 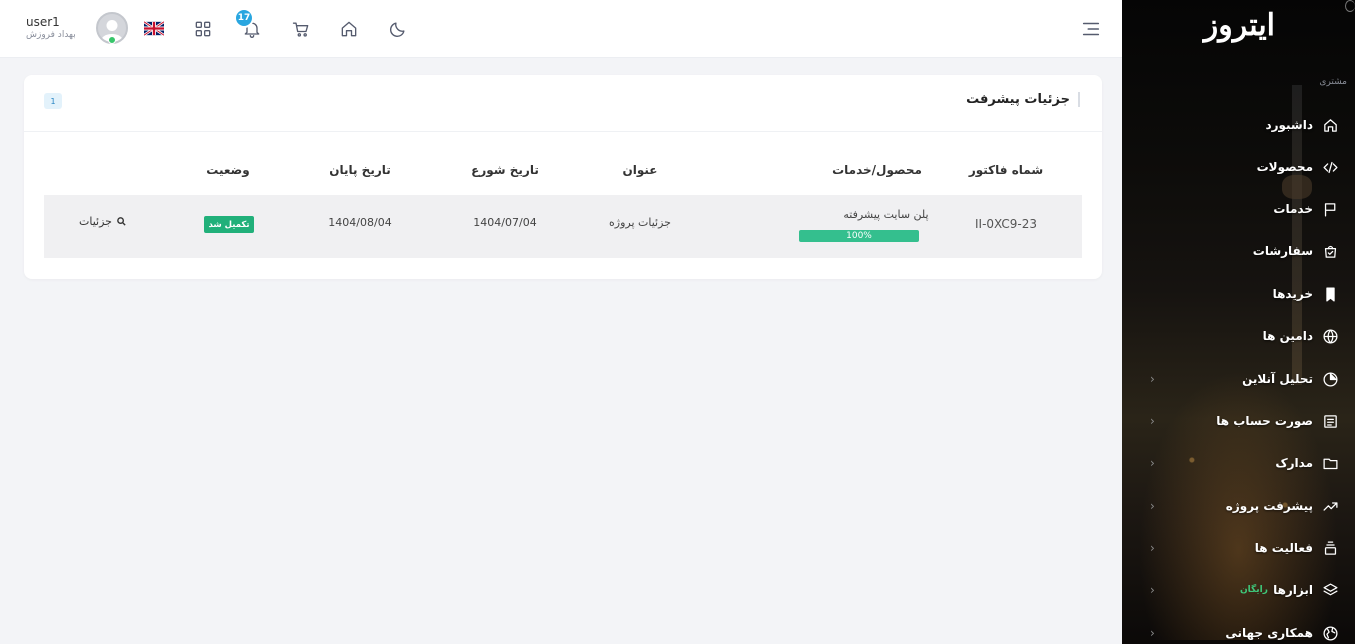 I want to click on sidebar-item-label: خریدها, so click(x=1292, y=294).